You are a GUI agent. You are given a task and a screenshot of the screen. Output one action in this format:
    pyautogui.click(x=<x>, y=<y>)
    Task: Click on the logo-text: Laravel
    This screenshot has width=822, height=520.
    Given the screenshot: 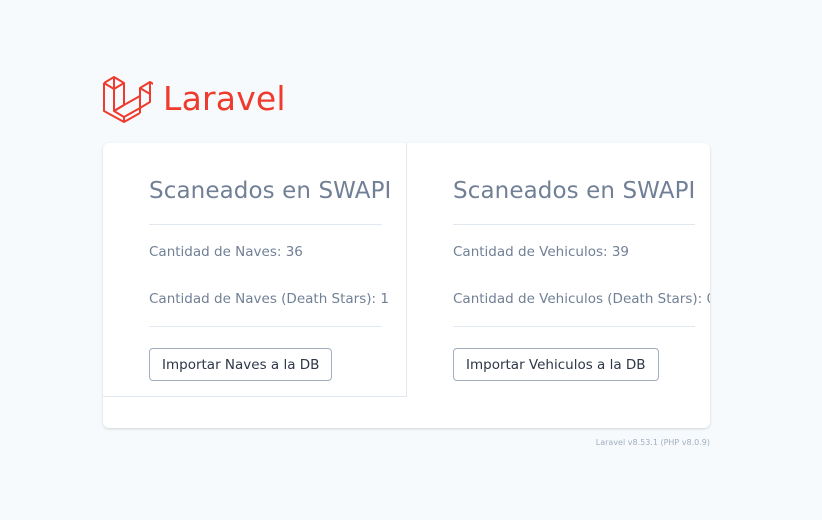 What is the action you would take?
    pyautogui.click(x=224, y=98)
    